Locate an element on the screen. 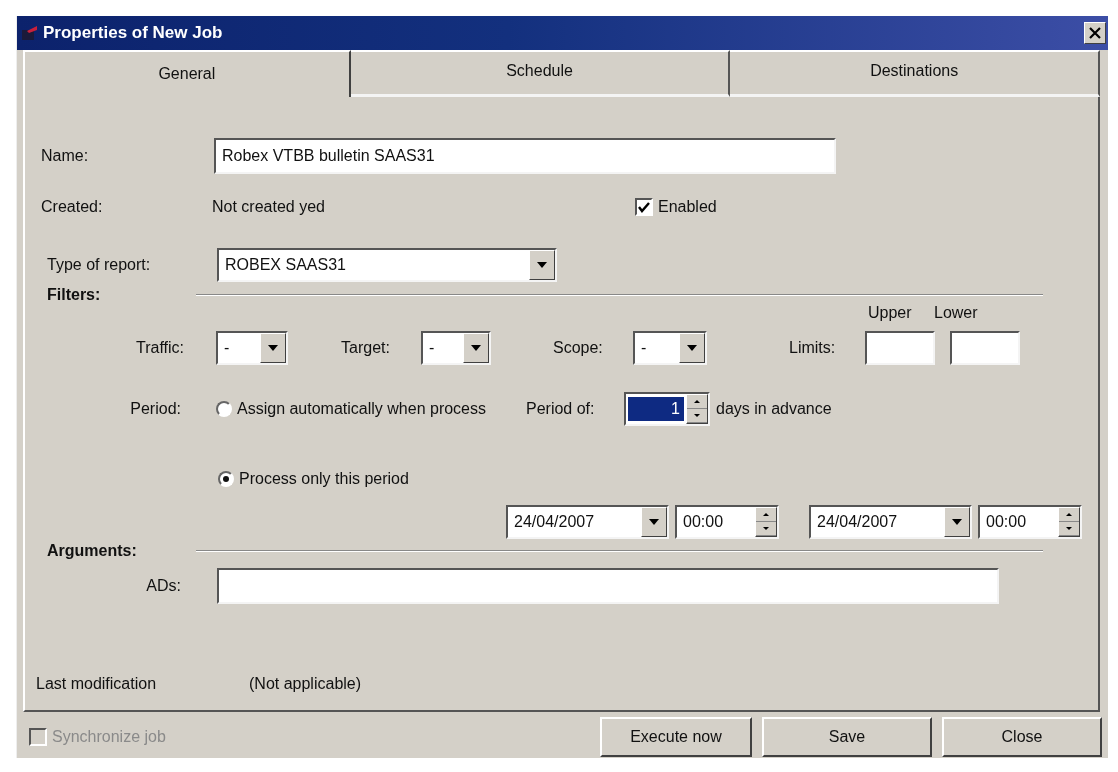 Image resolution: width=1118 pixels, height=772 pixels. checkbox is located at coordinates (644, 207).